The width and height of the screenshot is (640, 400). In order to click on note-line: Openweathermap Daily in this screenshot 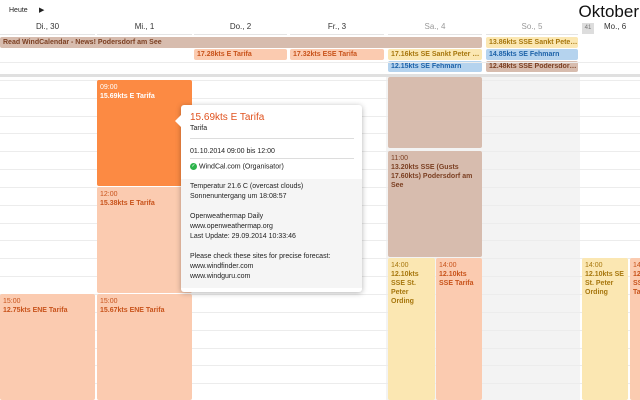, I will do `click(227, 216)`.